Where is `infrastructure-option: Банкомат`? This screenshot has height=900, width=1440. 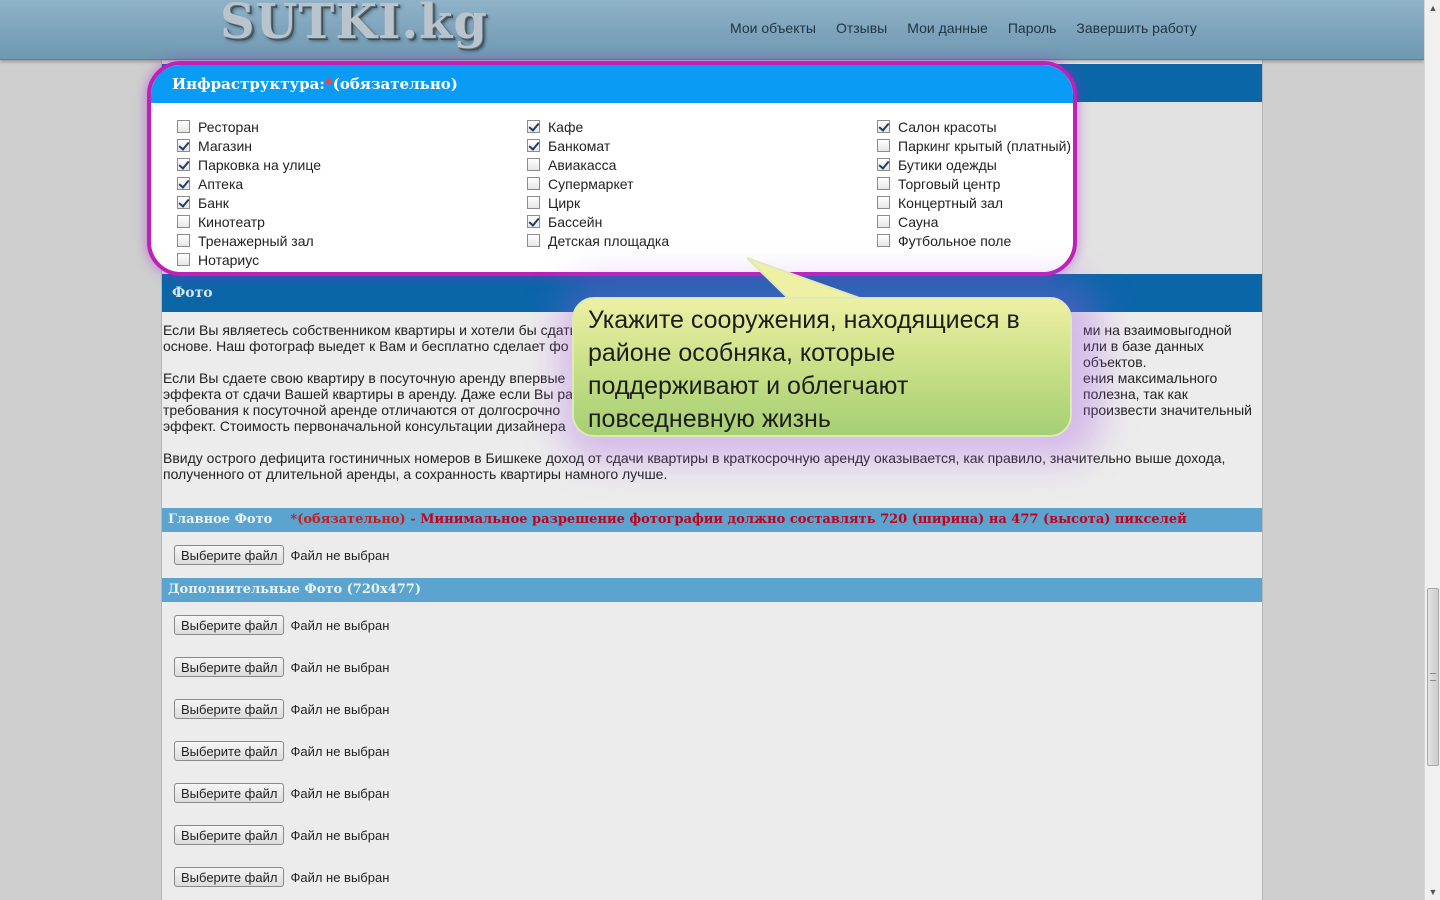
infrastructure-option: Банкомат is located at coordinates (598, 145).